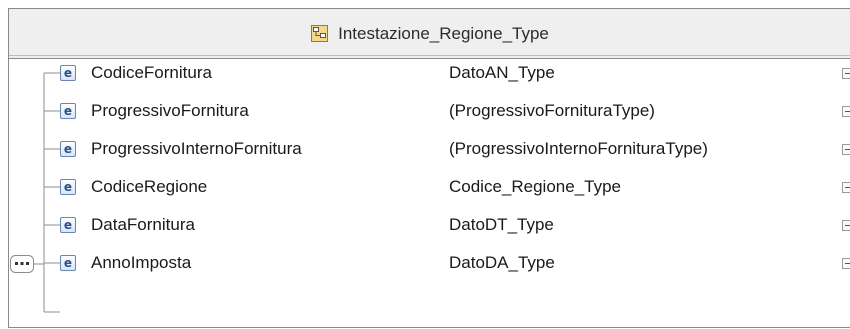  I want to click on element-name: CodiceRegione, so click(149, 186).